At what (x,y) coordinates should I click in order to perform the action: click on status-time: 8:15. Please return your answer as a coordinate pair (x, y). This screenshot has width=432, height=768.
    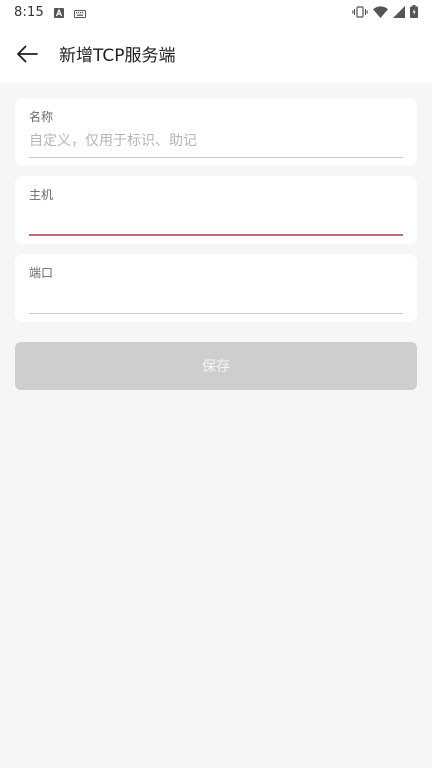
    Looking at the image, I should click on (29, 12).